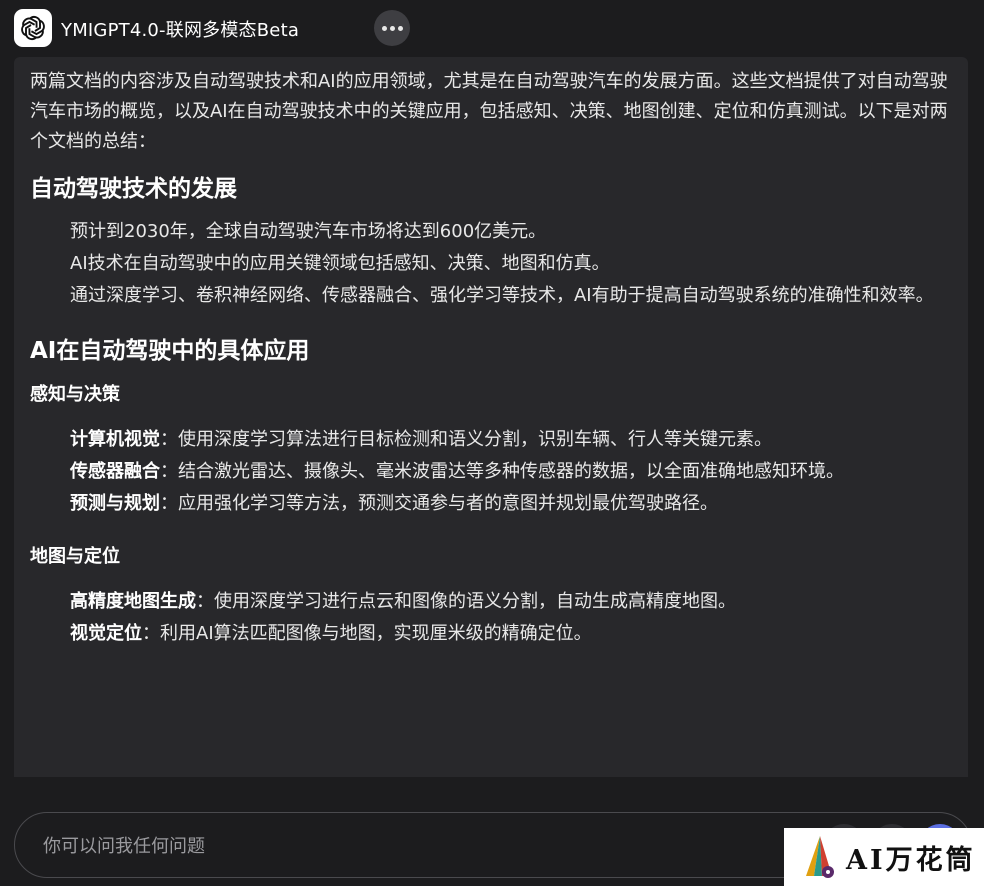 The width and height of the screenshot is (984, 886). Describe the element at coordinates (340, 263) in the screenshot. I see `list-item: AI技术在自动驾驶中的应用关键领域包括感知、决策、地图和仿真。` at that location.